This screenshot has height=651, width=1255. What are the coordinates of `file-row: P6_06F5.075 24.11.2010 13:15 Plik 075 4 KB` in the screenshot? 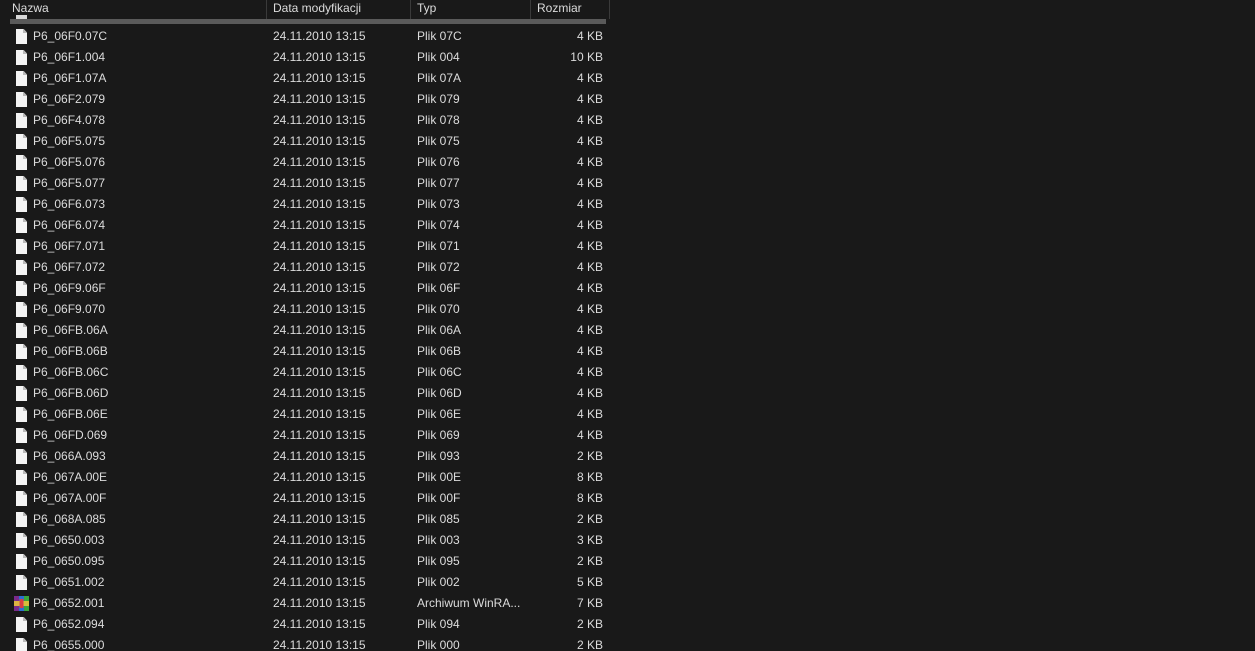 It's located at (305, 141).